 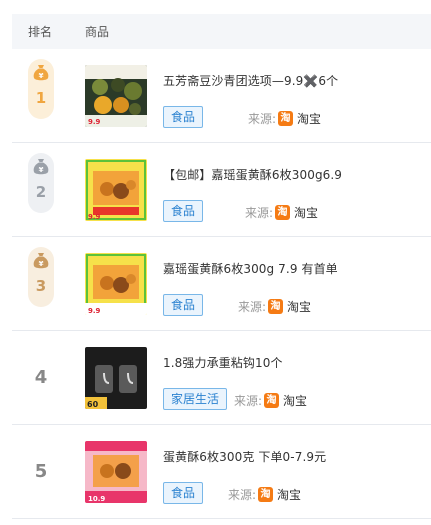 I want to click on rank-cell: ¥ 2, so click(x=40, y=190).